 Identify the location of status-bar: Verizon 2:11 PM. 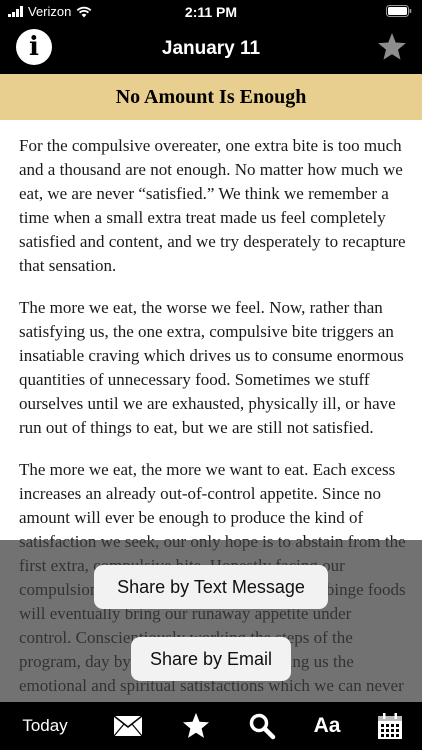
(211, 12).